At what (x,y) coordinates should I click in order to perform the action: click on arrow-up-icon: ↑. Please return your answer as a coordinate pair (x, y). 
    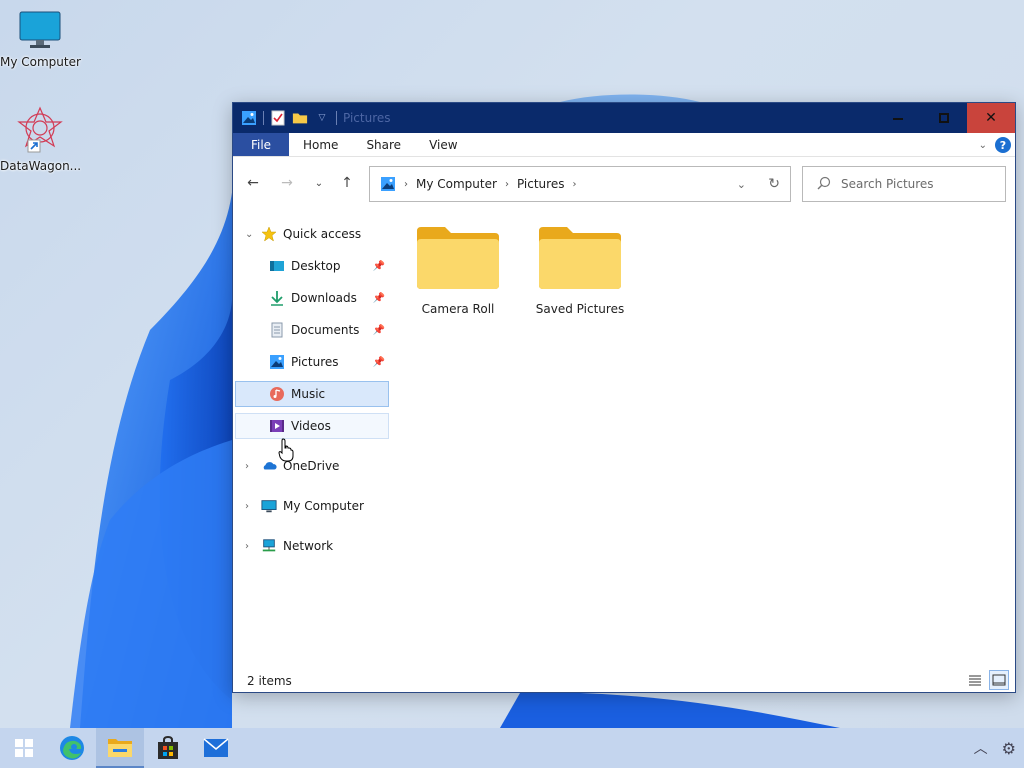
    Looking at the image, I should click on (347, 183).